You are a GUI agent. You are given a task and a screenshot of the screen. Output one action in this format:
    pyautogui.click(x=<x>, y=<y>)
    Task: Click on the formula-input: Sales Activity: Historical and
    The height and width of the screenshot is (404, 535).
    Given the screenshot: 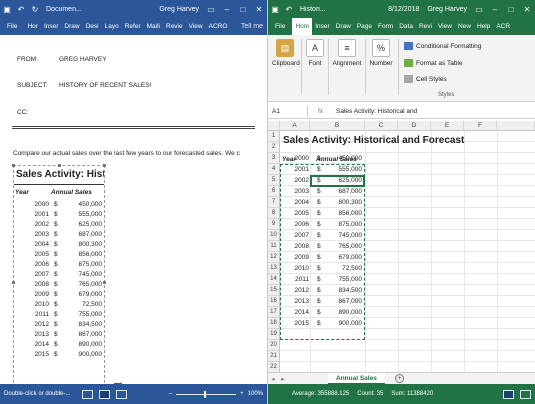 What is the action you would take?
    pyautogui.click(x=434, y=111)
    